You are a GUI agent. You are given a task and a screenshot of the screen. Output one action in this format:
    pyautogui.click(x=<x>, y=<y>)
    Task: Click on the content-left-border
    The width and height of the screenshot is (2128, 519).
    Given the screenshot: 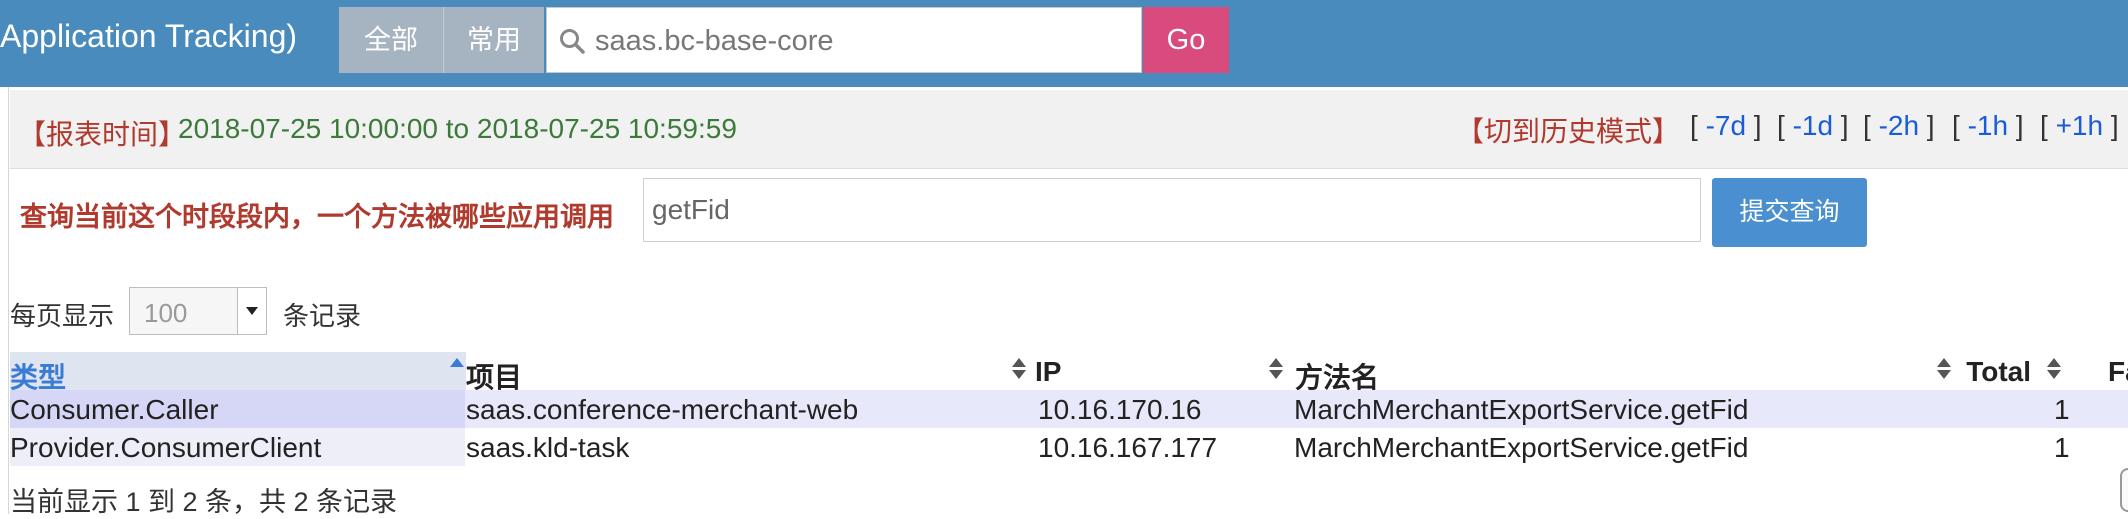 What is the action you would take?
    pyautogui.click(x=8, y=300)
    